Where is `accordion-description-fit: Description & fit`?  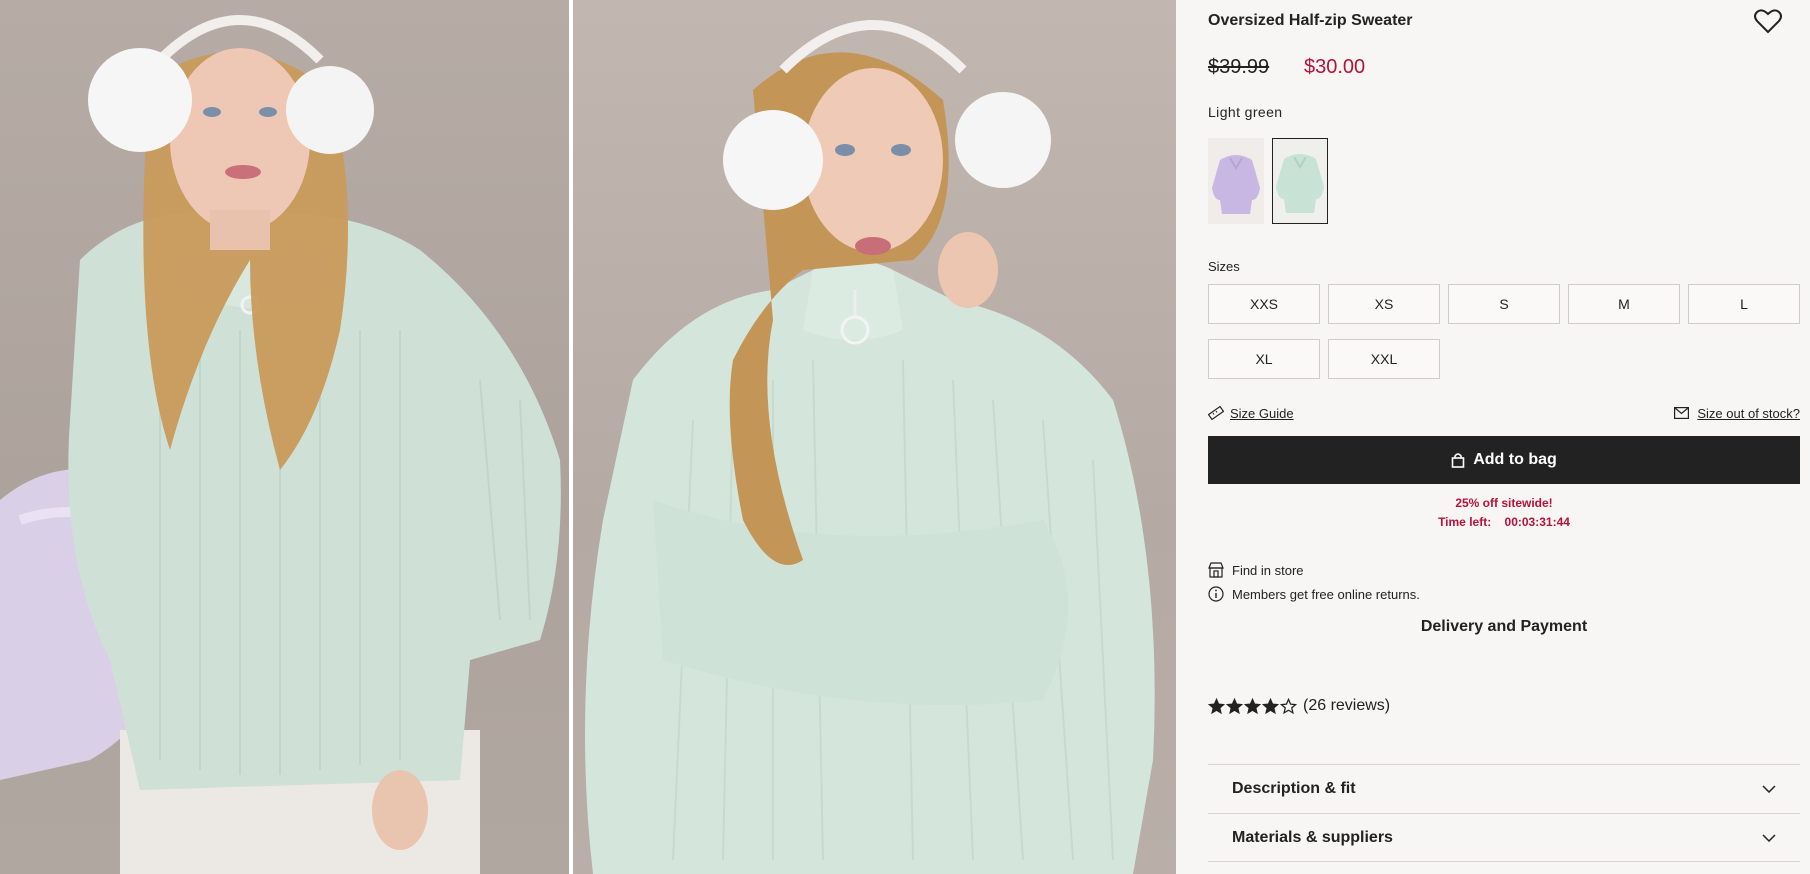
accordion-description-fit: Description & fit is located at coordinates (1504, 788).